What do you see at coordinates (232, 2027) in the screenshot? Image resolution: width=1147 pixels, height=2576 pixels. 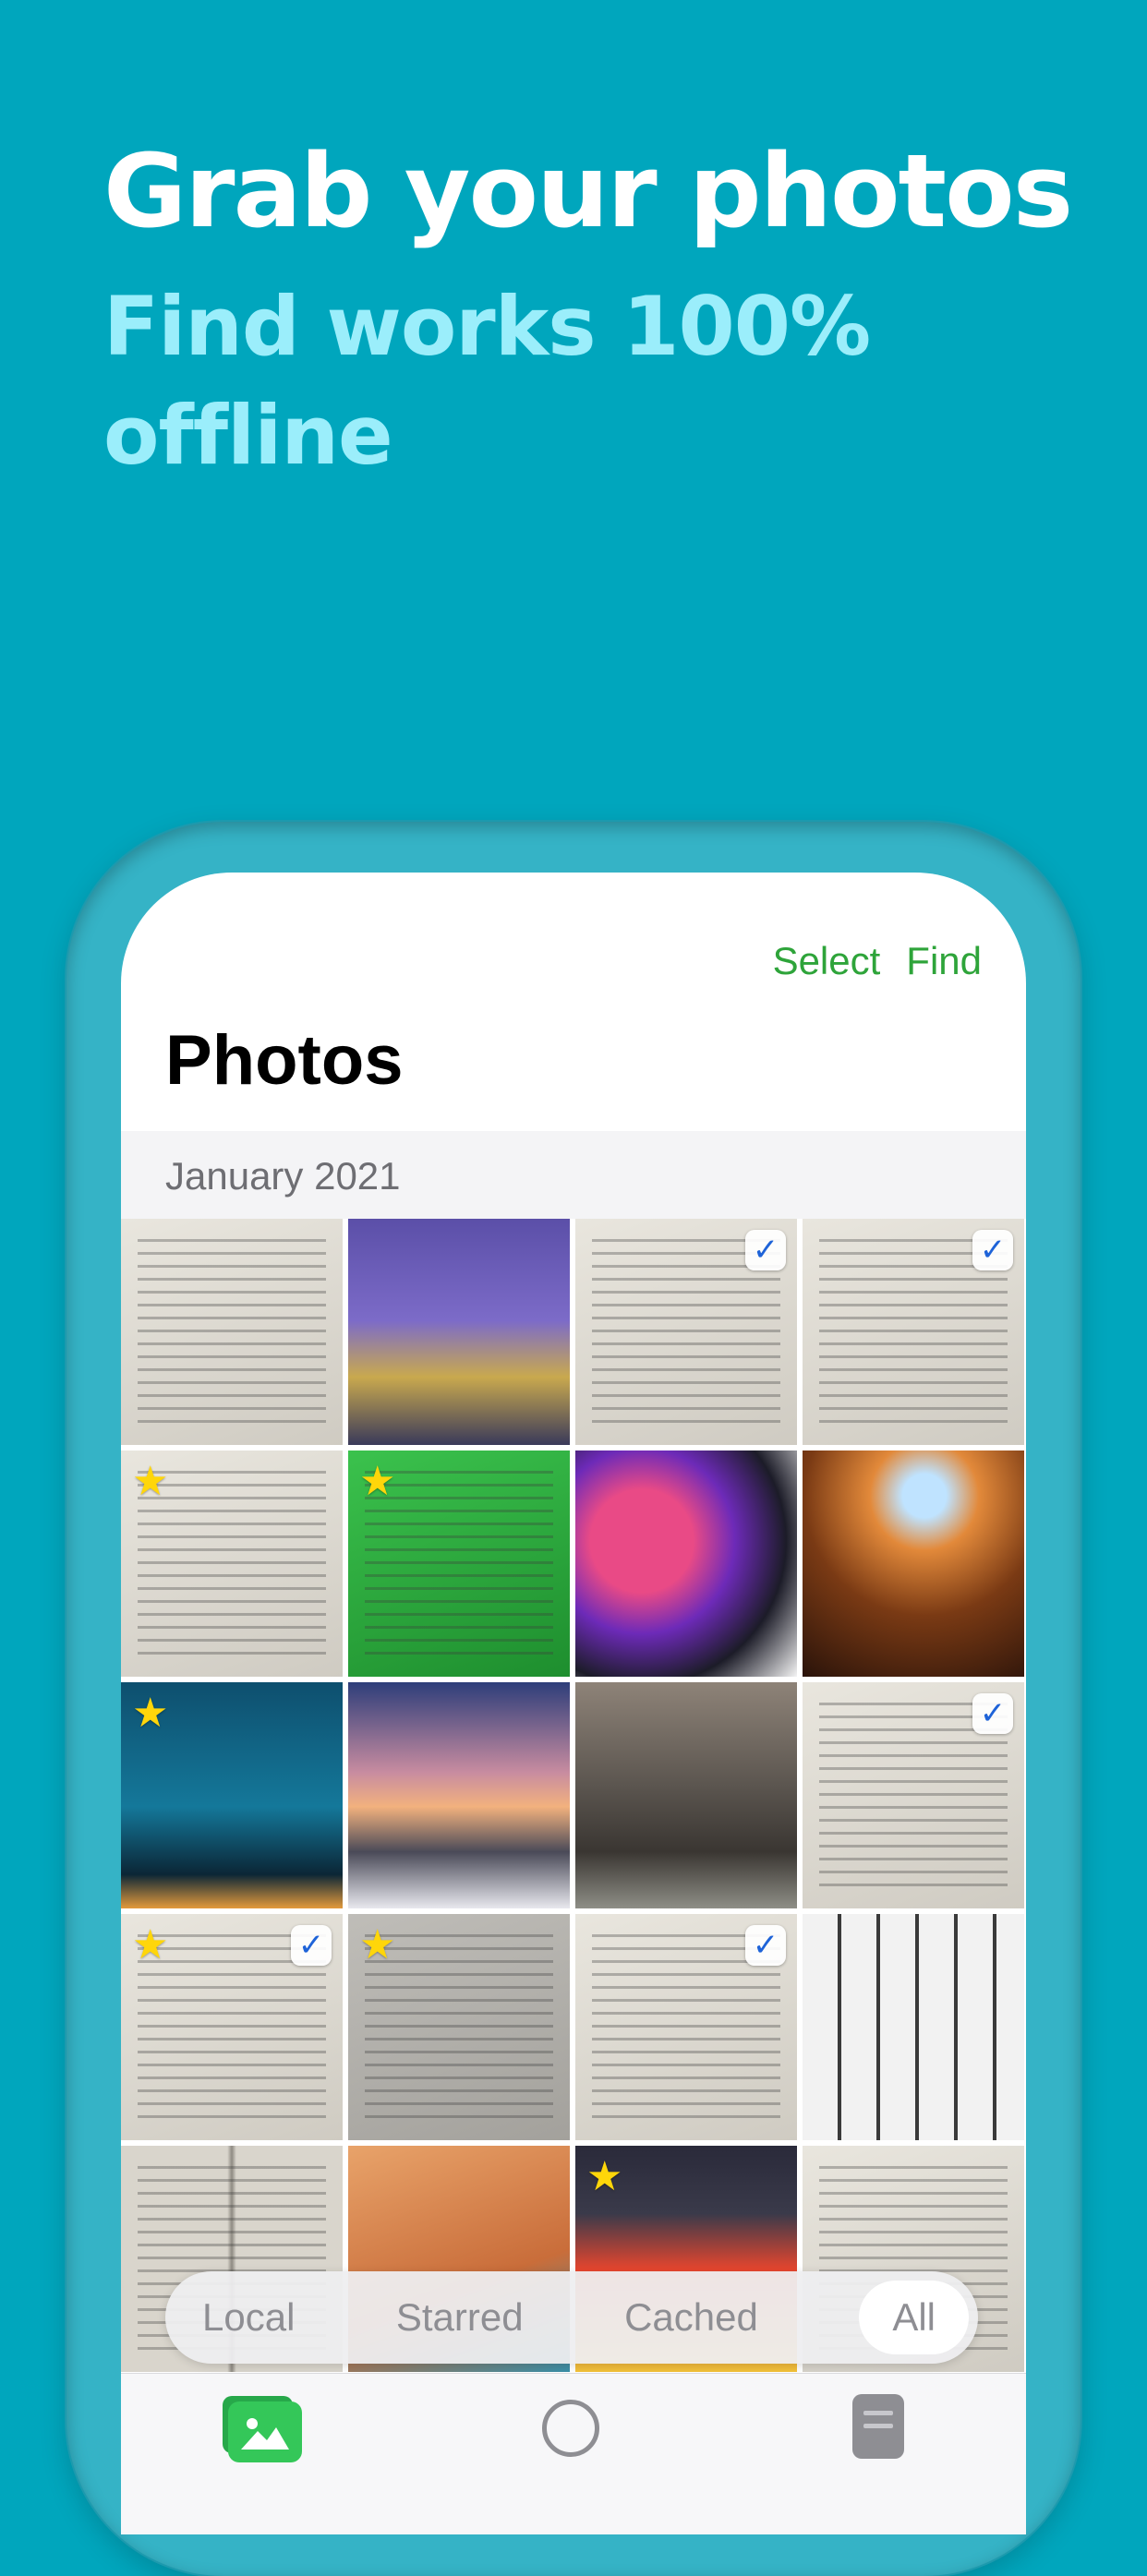 I see `photo-thumbnail: ★ ✓` at bounding box center [232, 2027].